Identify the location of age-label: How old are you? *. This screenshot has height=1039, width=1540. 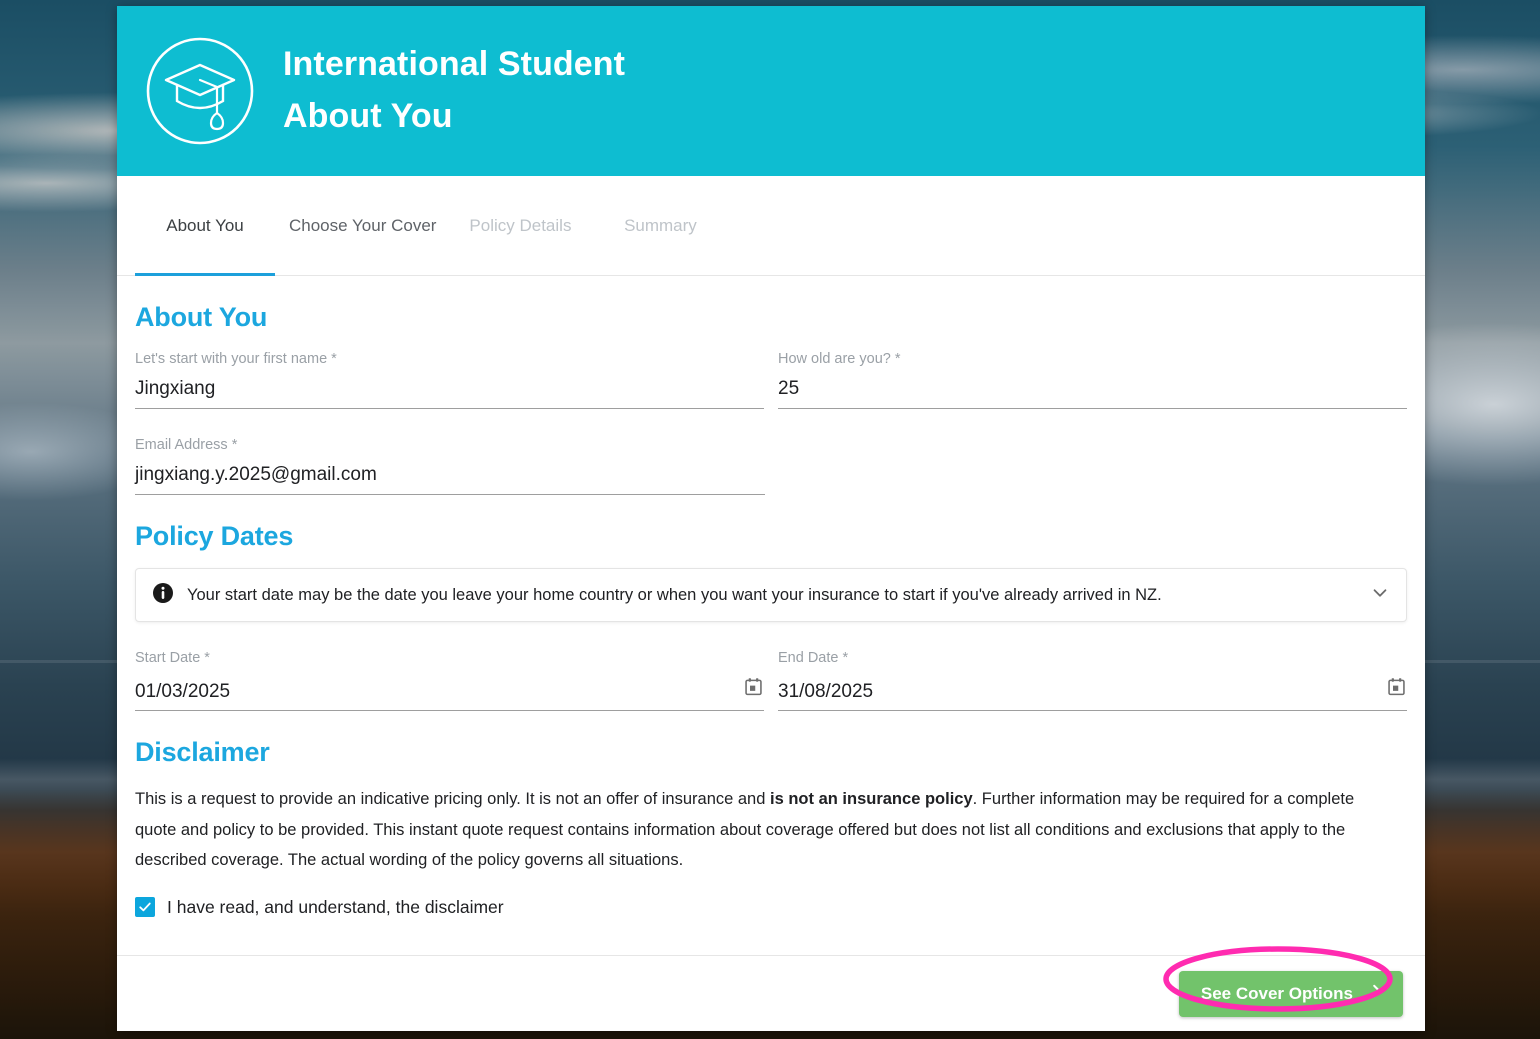
(839, 359).